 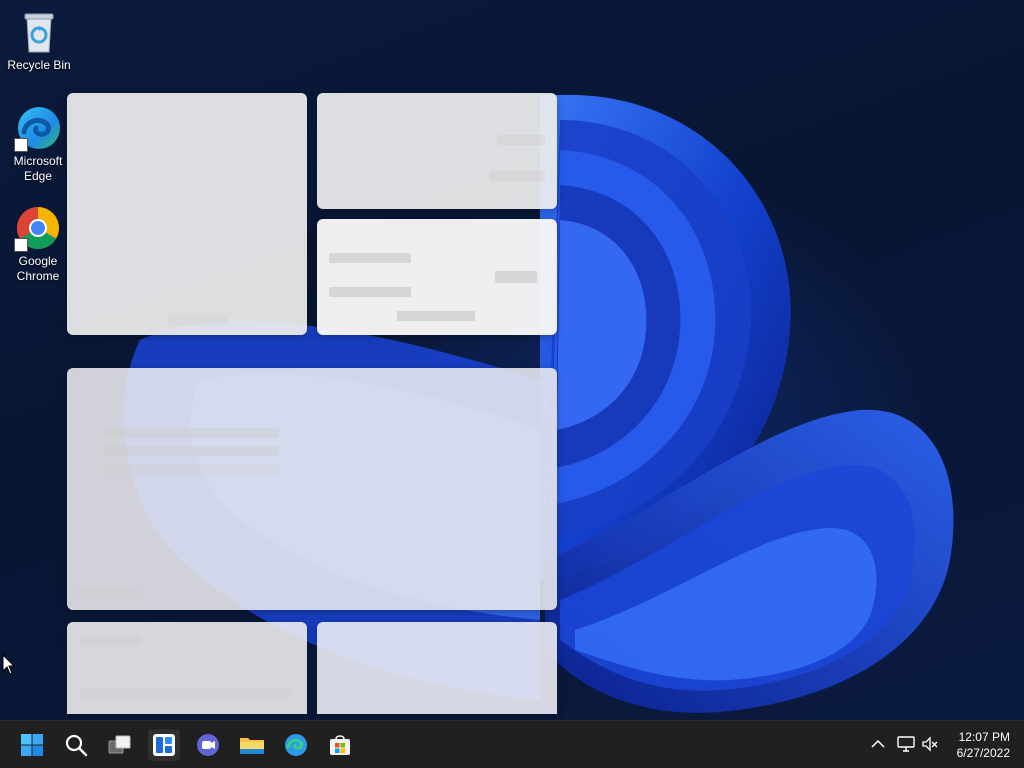 I want to click on mouse-cursor-icon, so click(x=9, y=664).